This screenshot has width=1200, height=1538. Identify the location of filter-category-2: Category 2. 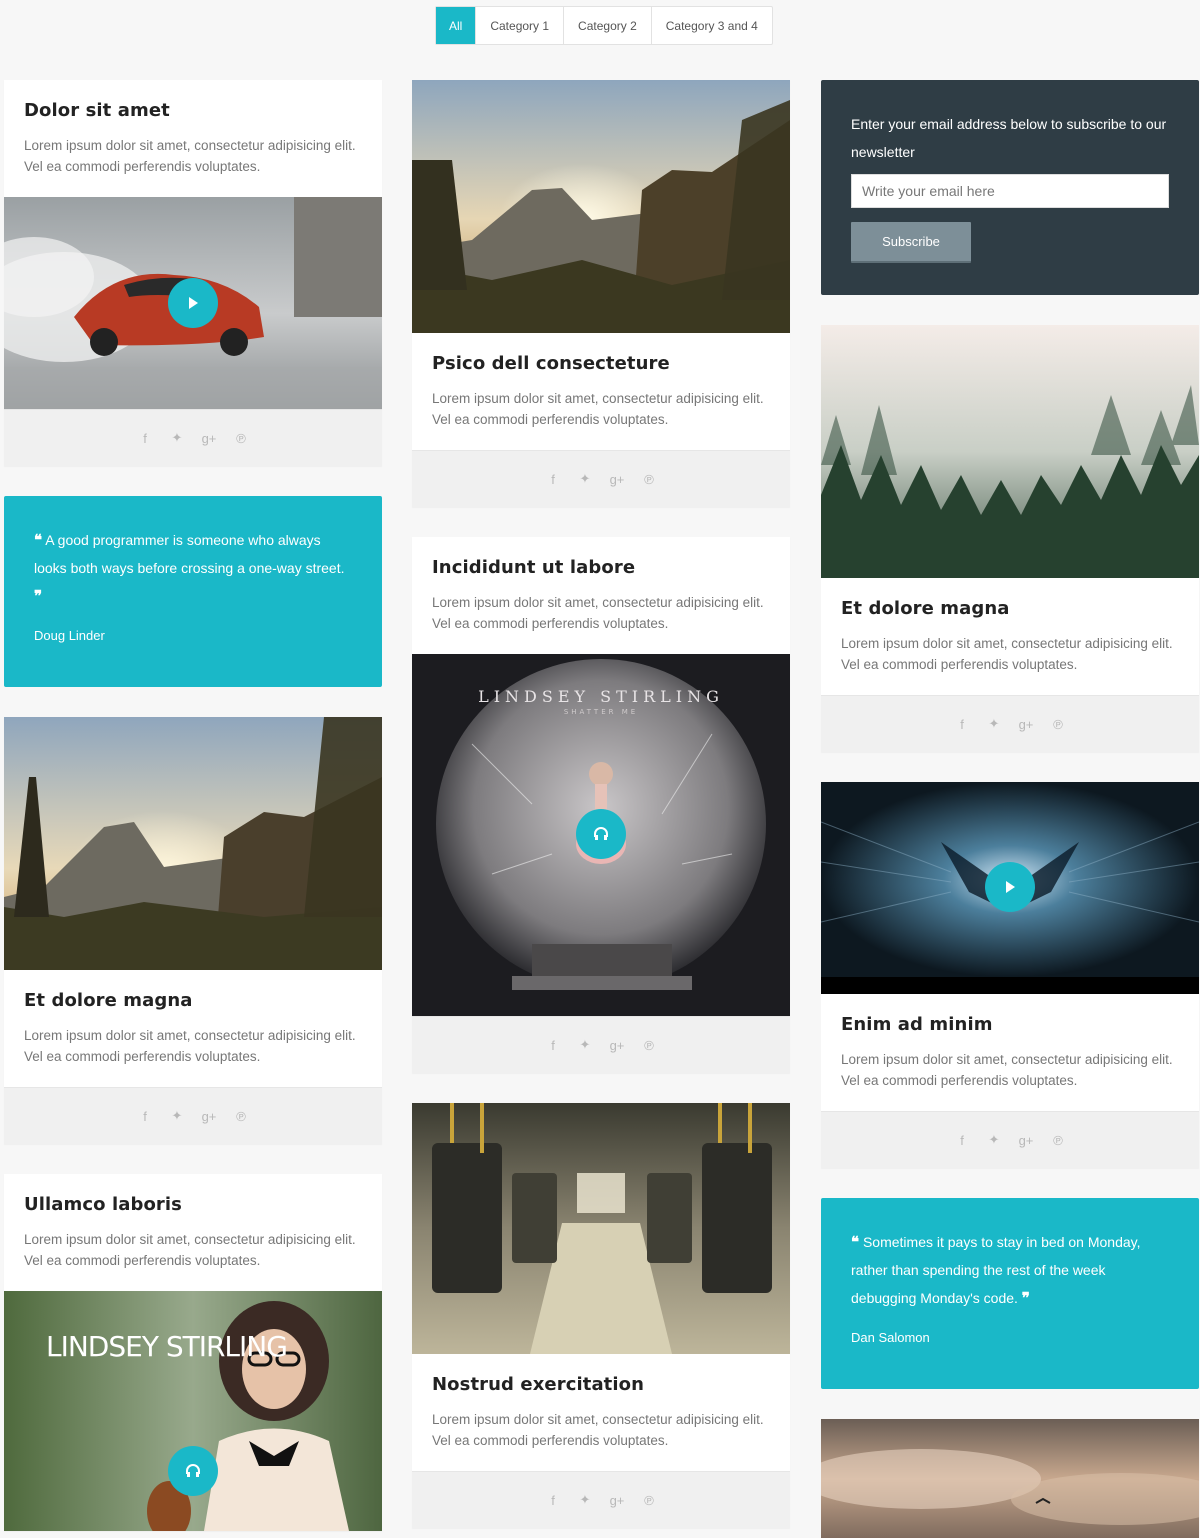
(608, 25).